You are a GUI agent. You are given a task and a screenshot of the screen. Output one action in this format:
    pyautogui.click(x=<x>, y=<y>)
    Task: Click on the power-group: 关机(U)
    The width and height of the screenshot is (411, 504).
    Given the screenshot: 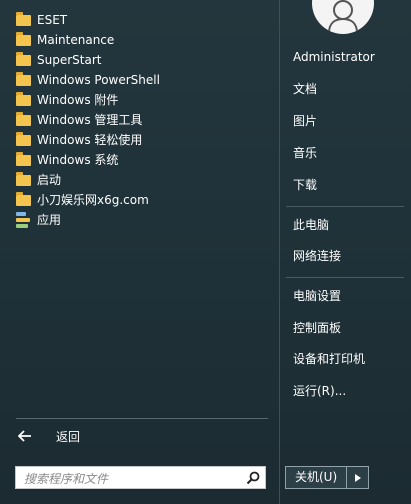 What is the action you would take?
    pyautogui.click(x=327, y=477)
    